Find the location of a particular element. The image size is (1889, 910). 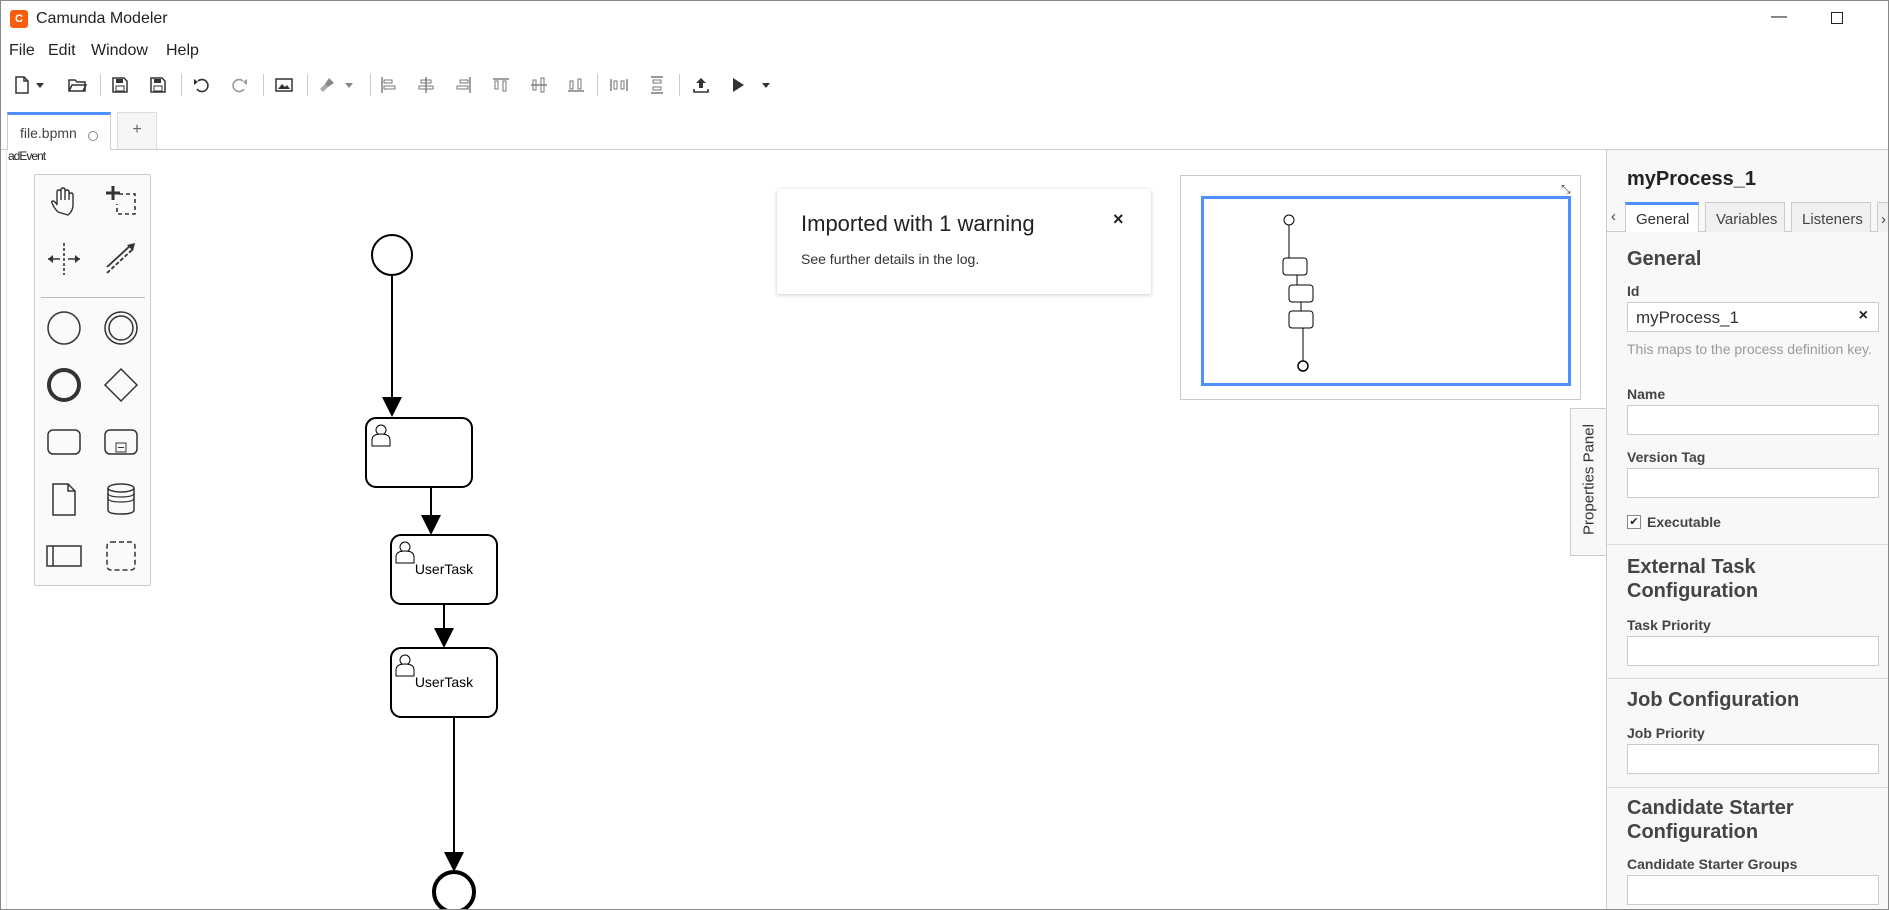

executable-checkbox: ✔ is located at coordinates (1634, 522).